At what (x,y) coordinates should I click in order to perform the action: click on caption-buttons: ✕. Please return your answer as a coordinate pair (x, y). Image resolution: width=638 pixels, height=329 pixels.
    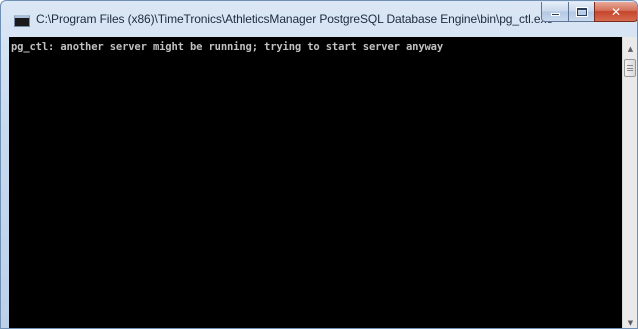
    Looking at the image, I should click on (589, 12).